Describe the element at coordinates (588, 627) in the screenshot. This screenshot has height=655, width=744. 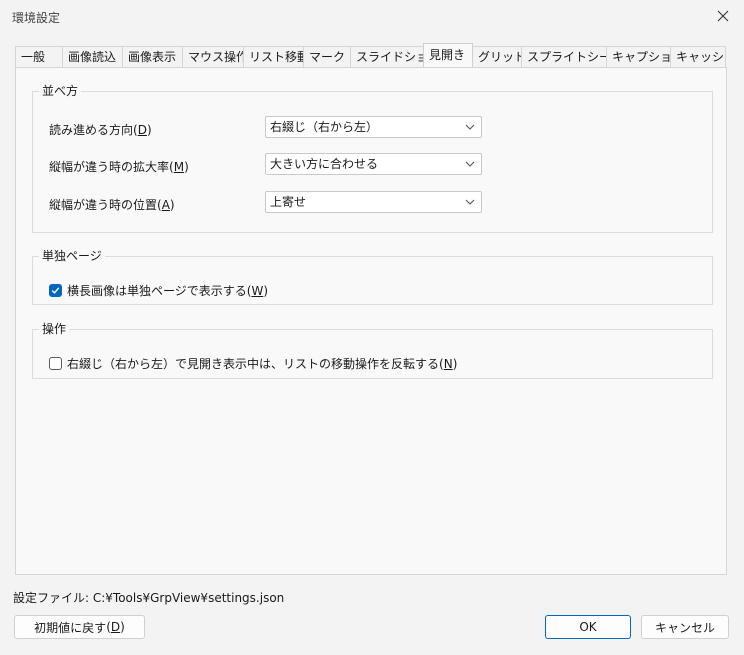
I see `ok-button: OK` at that location.